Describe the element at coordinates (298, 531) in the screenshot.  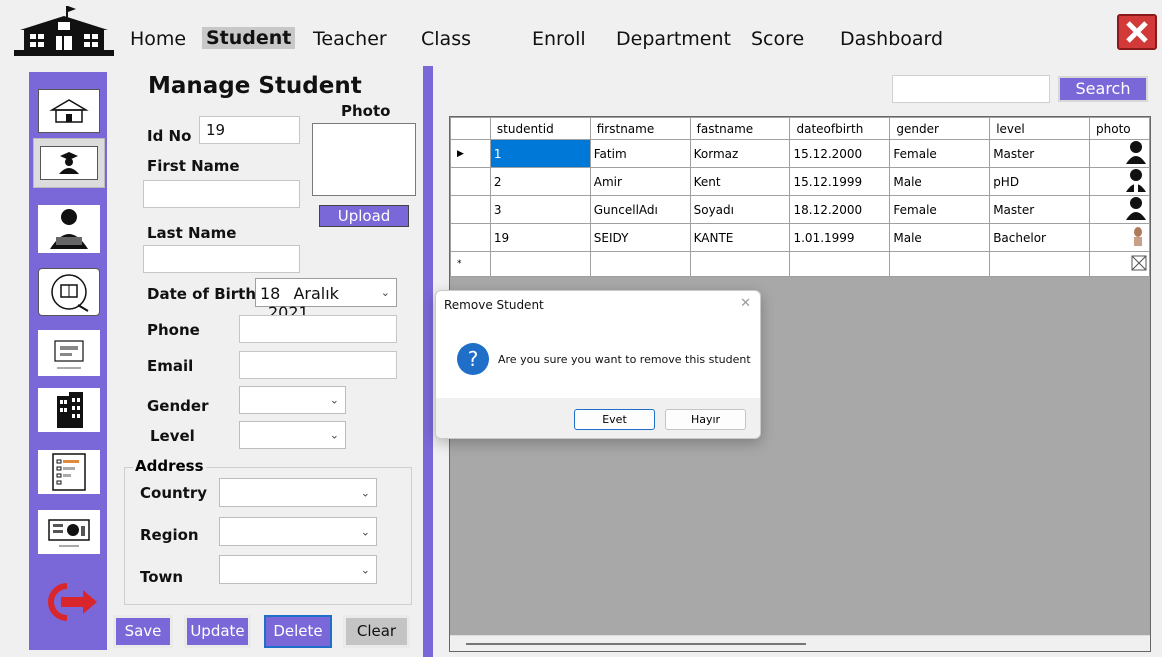
I see `region-select: ⌄` at that location.